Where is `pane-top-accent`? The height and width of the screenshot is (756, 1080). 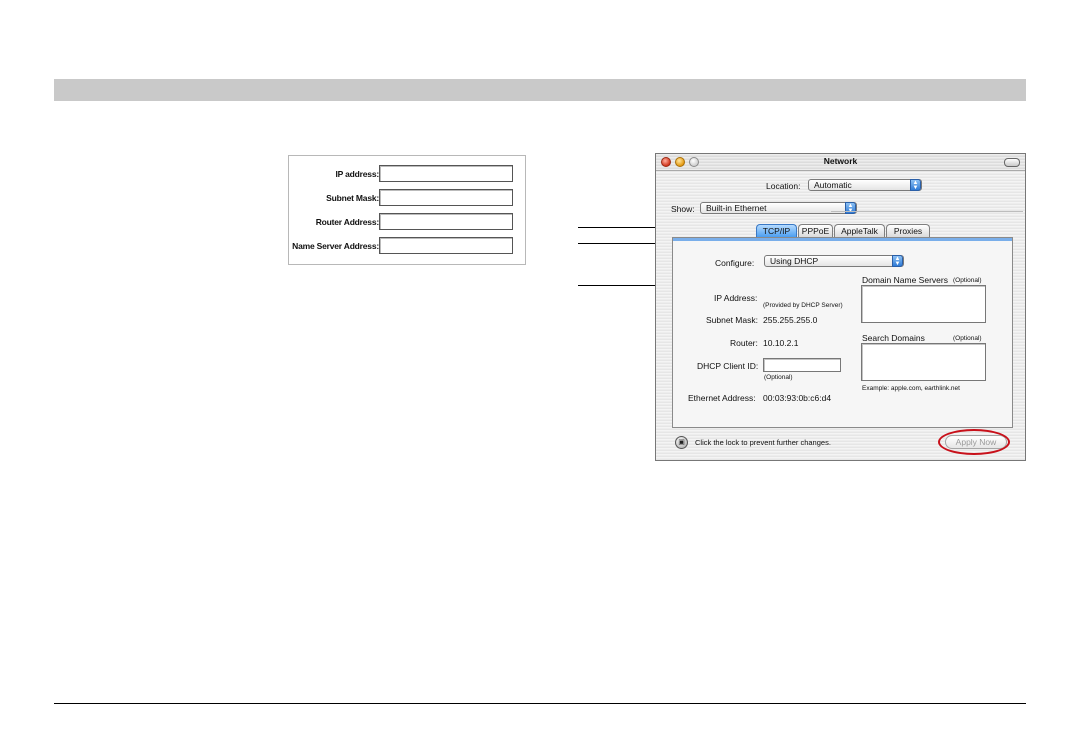 pane-top-accent is located at coordinates (842, 239).